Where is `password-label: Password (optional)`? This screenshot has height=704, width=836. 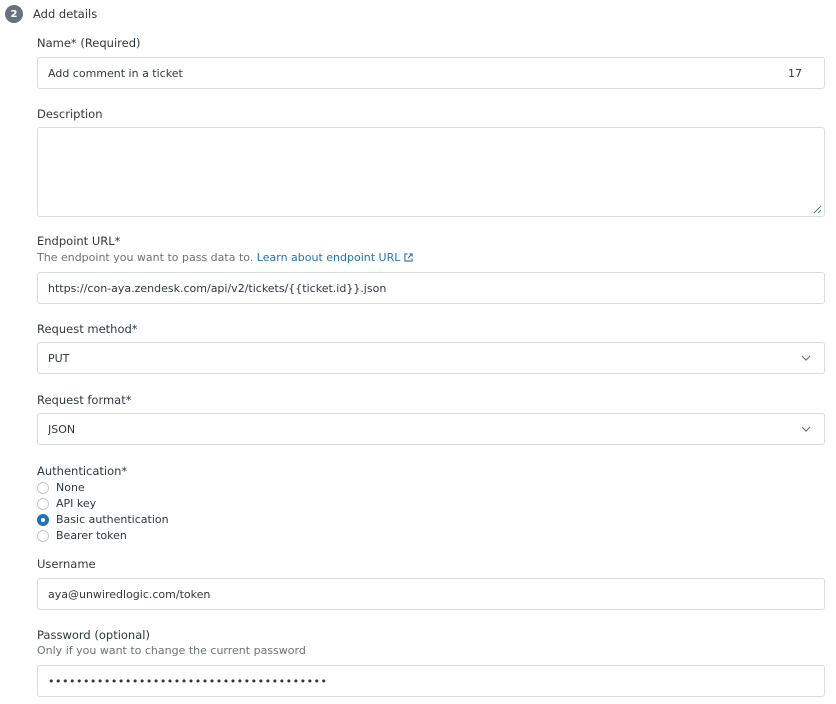 password-label: Password (optional) is located at coordinates (93, 635).